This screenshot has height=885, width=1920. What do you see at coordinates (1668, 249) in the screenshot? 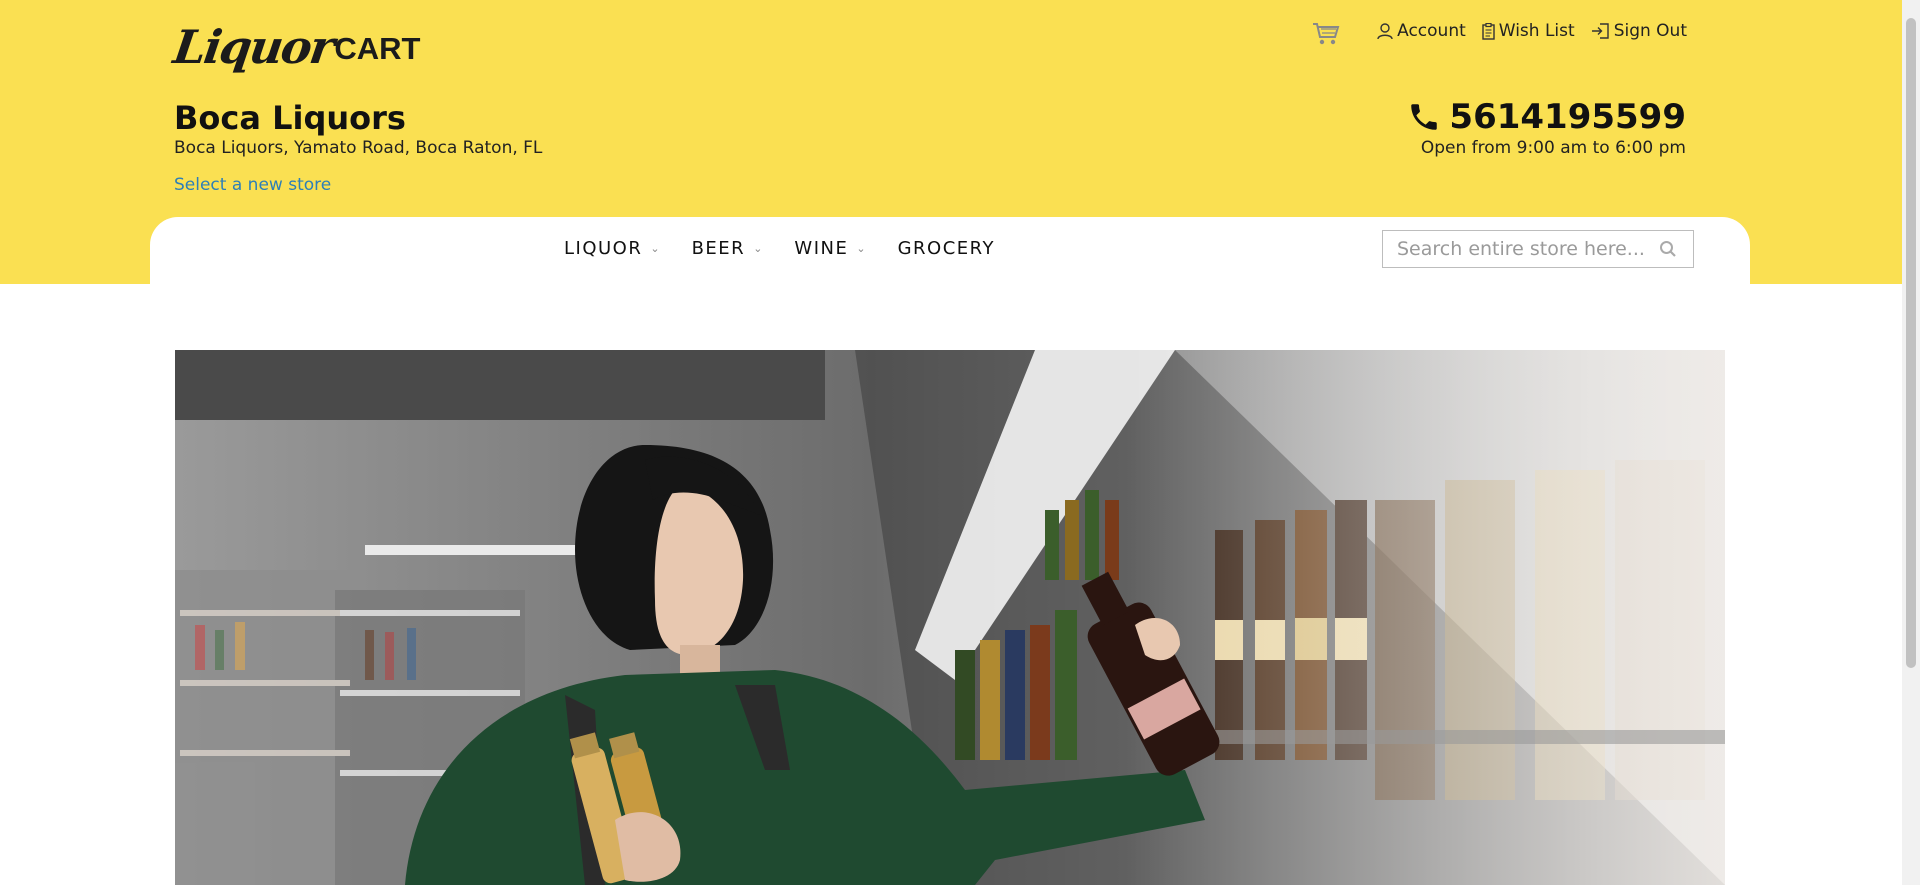
I see `search-icon` at bounding box center [1668, 249].